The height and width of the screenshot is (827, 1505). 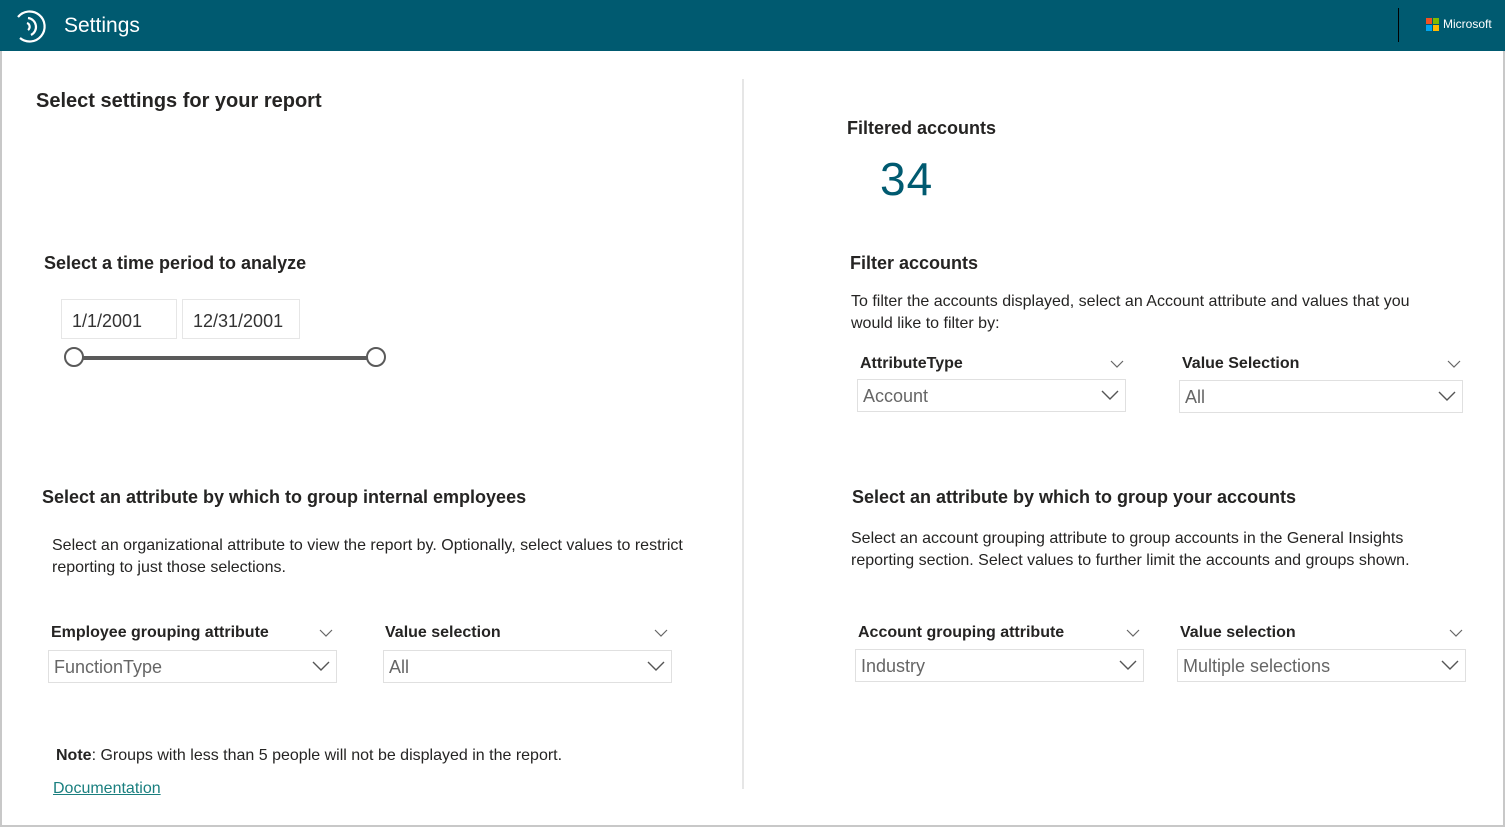 What do you see at coordinates (74, 755) in the screenshot?
I see `note-label: Note` at bounding box center [74, 755].